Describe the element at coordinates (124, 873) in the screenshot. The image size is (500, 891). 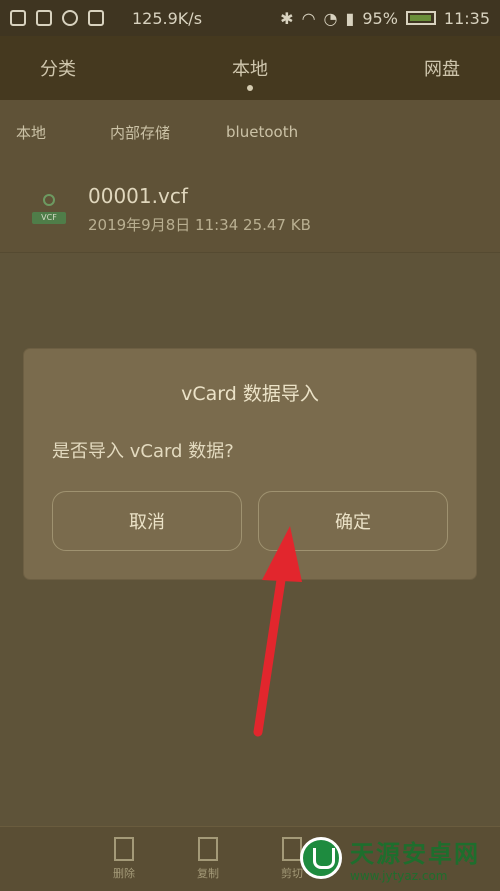
I see `delete-label: 删除` at that location.